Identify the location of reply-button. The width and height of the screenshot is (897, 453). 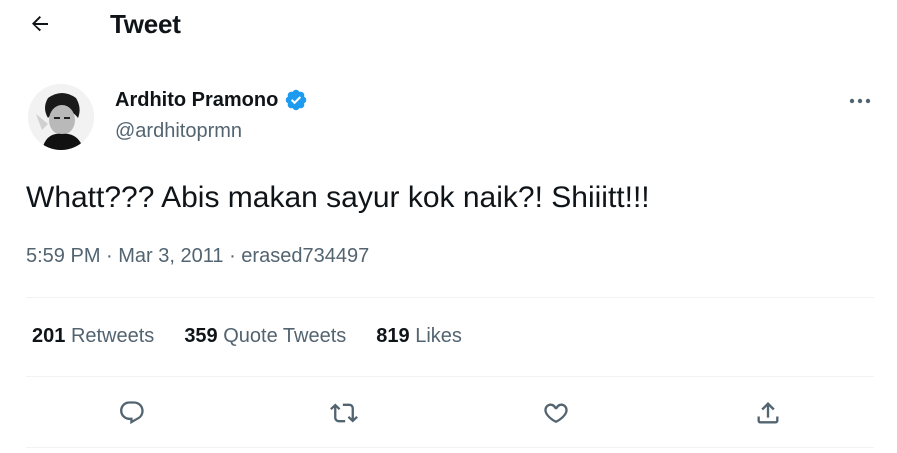
(132, 413).